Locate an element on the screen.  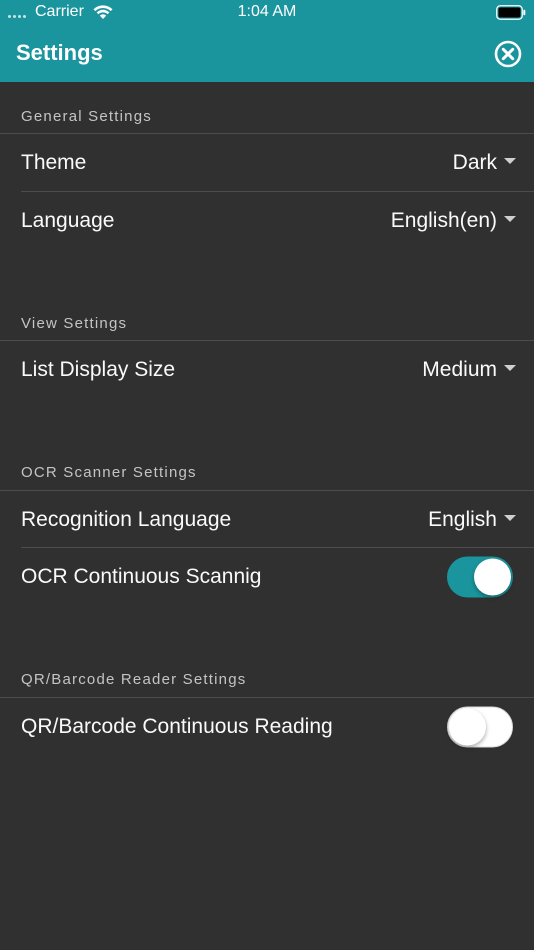
qr-continuous-reading-row: QR/Barcode Continuous Reading is located at coordinates (267, 726).